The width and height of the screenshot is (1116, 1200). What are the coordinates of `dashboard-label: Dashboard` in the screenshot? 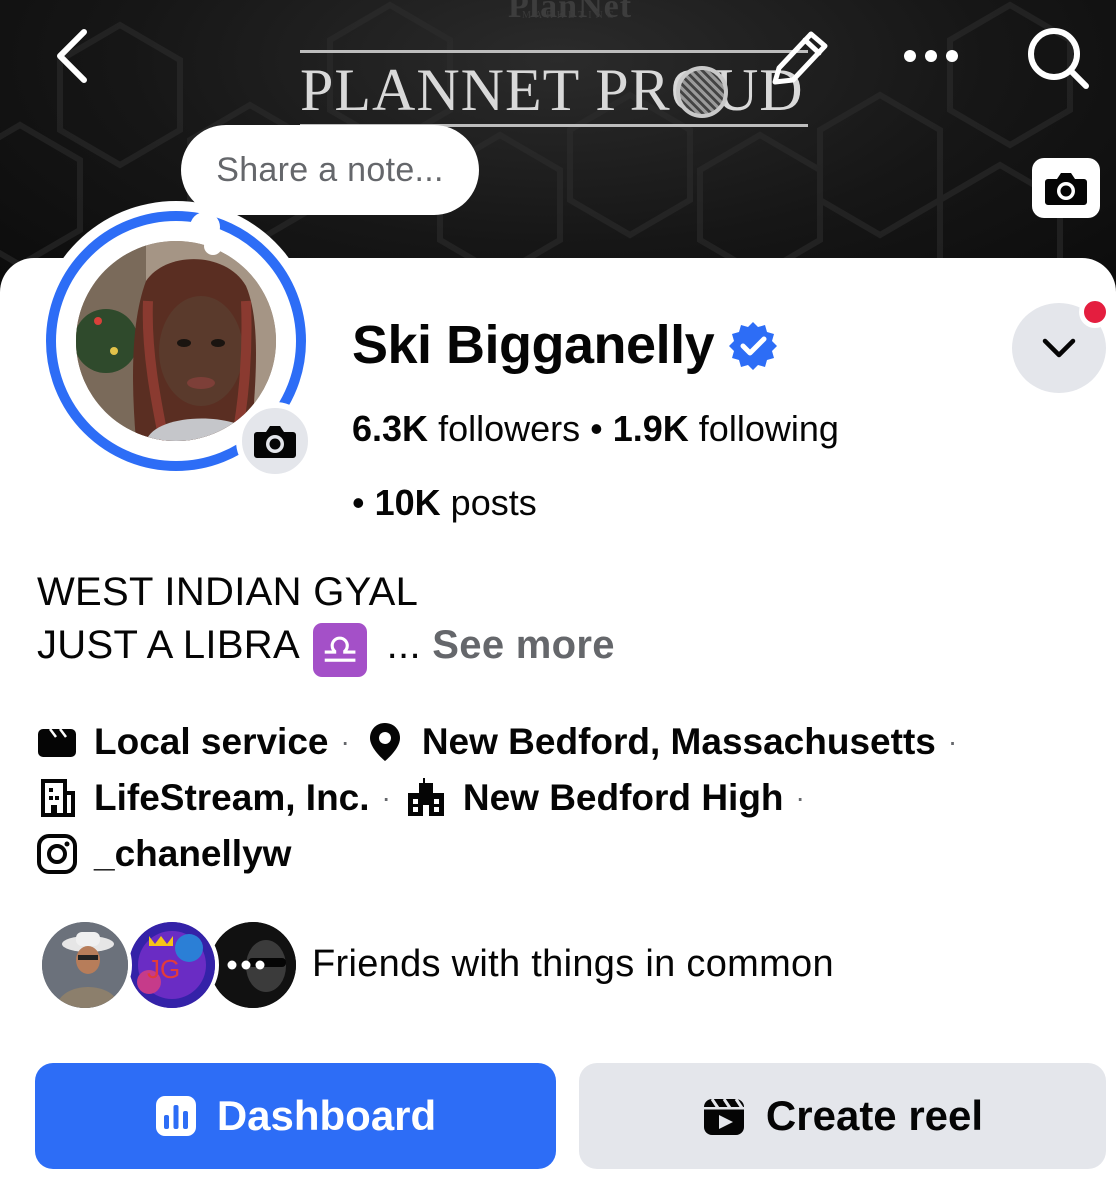 It's located at (326, 1115).